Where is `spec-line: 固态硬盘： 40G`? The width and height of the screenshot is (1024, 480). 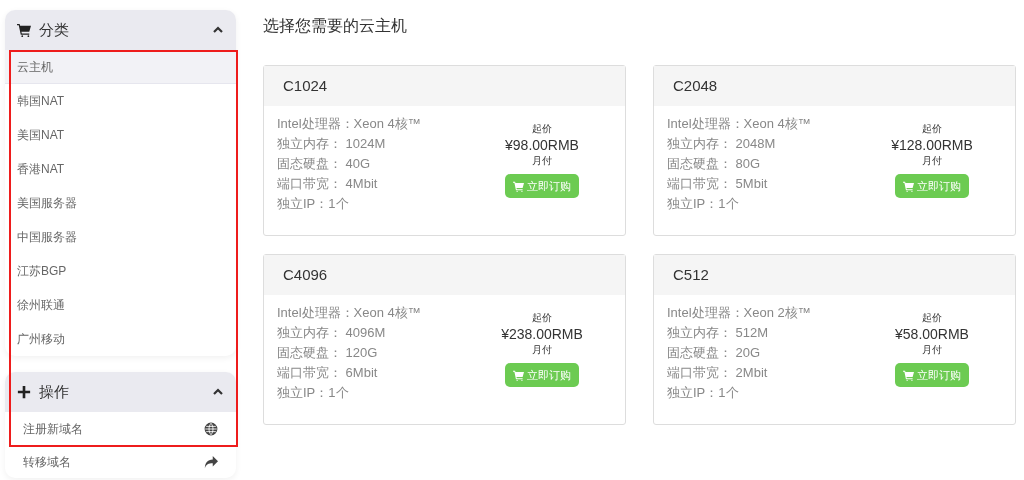
spec-line: 固态硬盘： 40G is located at coordinates (324, 164).